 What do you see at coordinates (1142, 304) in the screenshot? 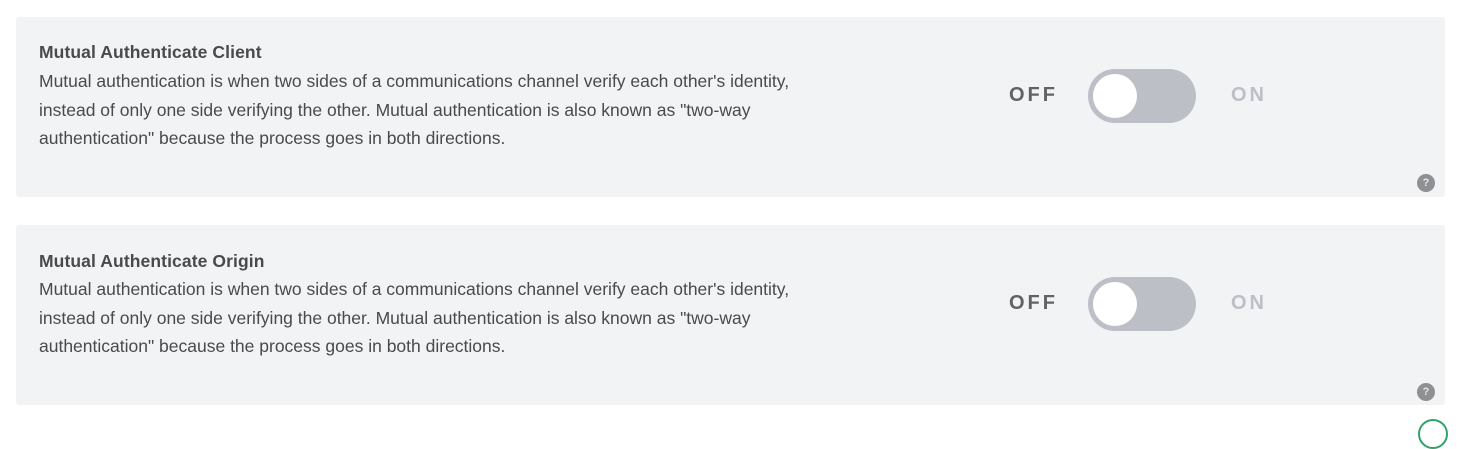
I see `mutual-authenticate-origin-toggle` at bounding box center [1142, 304].